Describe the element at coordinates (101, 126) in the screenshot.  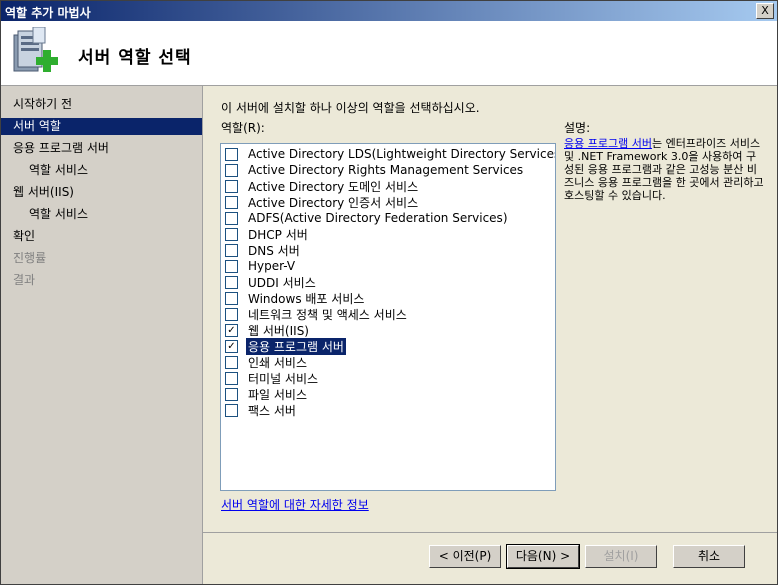
I see `sidebar-item-server-roles: 서버 역할` at that location.